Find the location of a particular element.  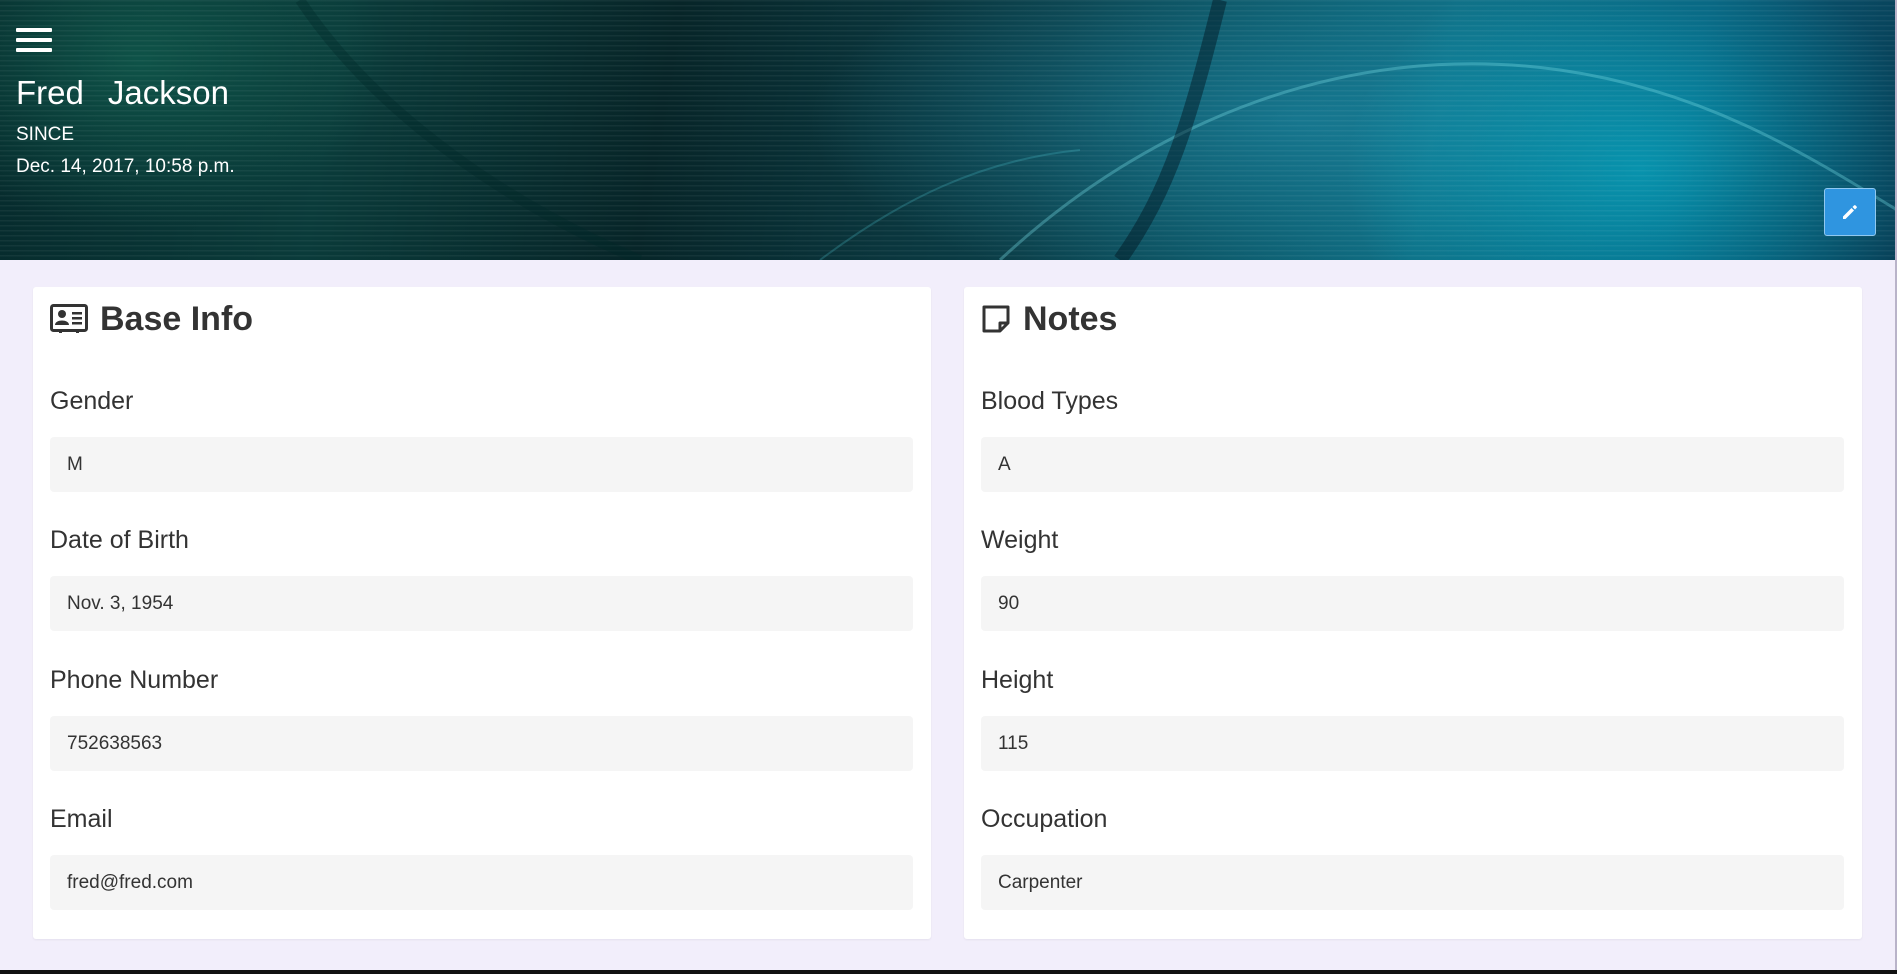

gender-field: M is located at coordinates (481, 464).